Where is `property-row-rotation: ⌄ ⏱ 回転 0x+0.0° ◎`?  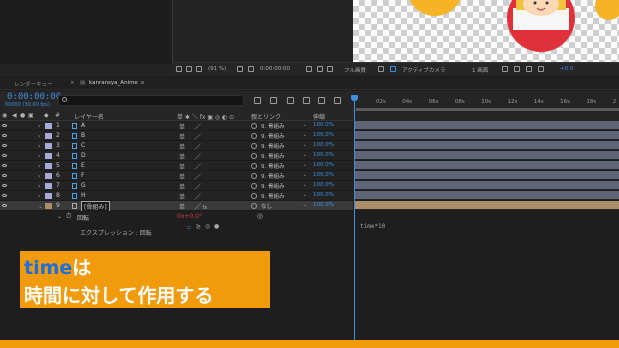 property-row-rotation: ⌄ ⏱ 回転 0x+0.0° ◎ is located at coordinates (176, 216).